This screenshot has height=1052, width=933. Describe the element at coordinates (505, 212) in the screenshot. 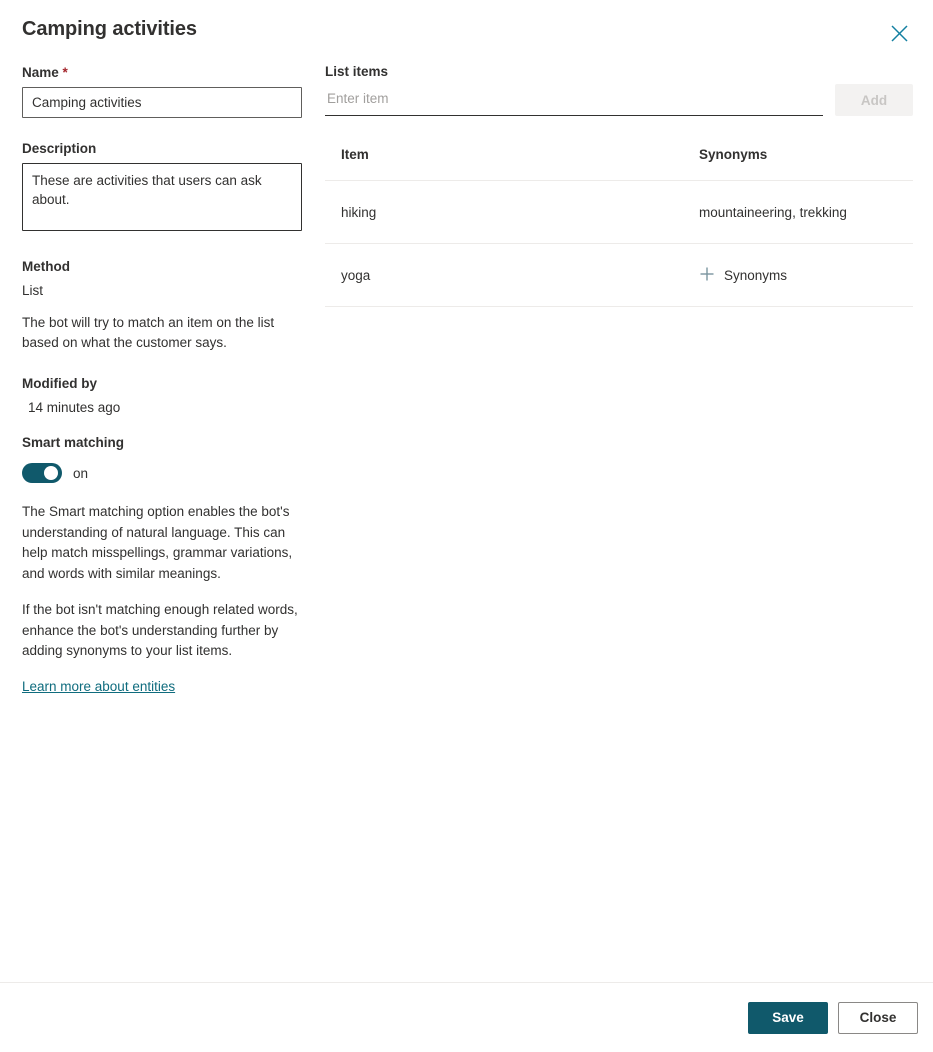

I see `cell-item: hiking` at that location.